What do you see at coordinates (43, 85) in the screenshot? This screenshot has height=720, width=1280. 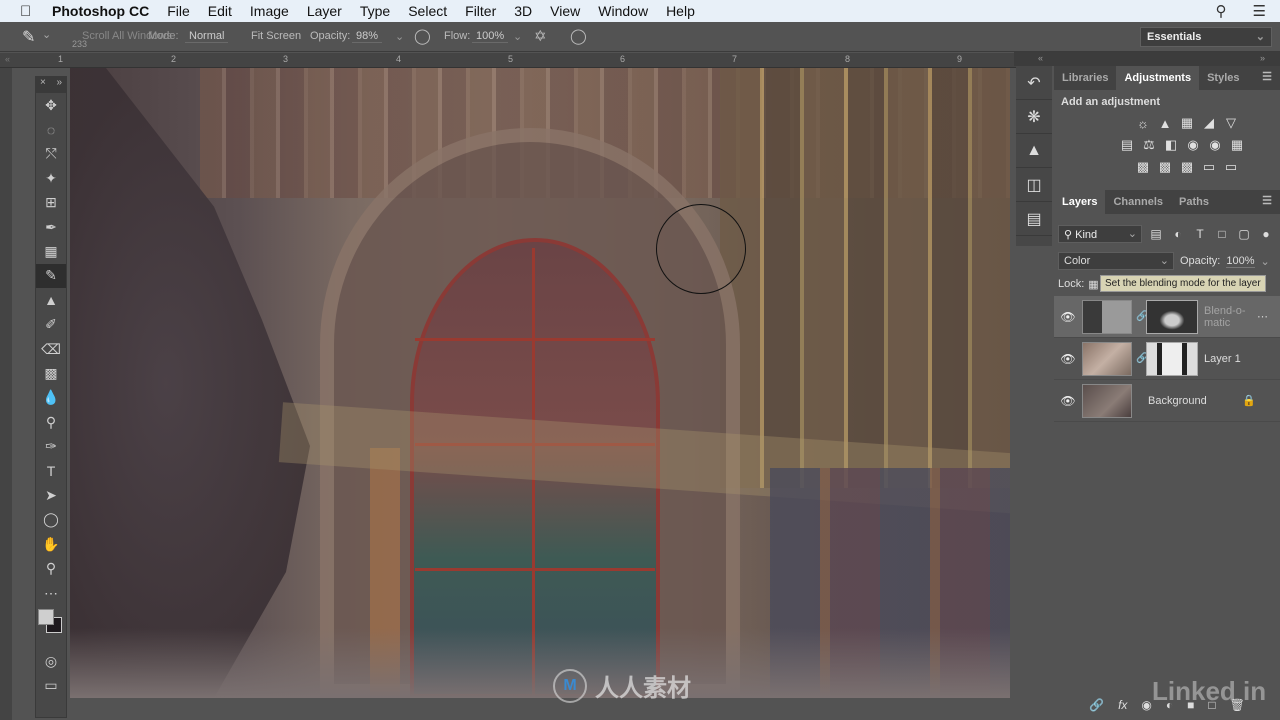 I see `close-icon: ×` at bounding box center [43, 85].